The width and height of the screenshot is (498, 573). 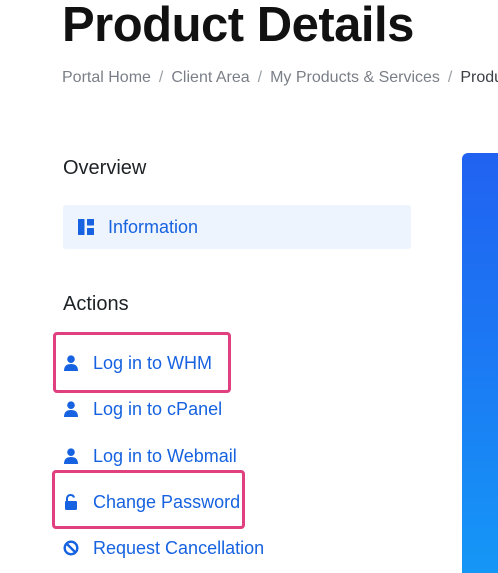 I want to click on breadcrumb-client-area: Client Area, so click(x=210, y=77).